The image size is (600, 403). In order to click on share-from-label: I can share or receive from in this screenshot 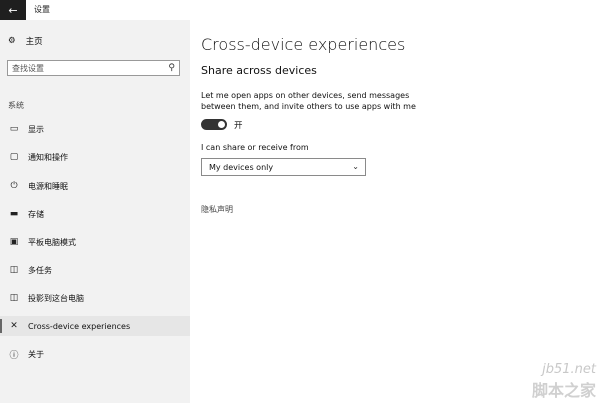, I will do `click(255, 147)`.